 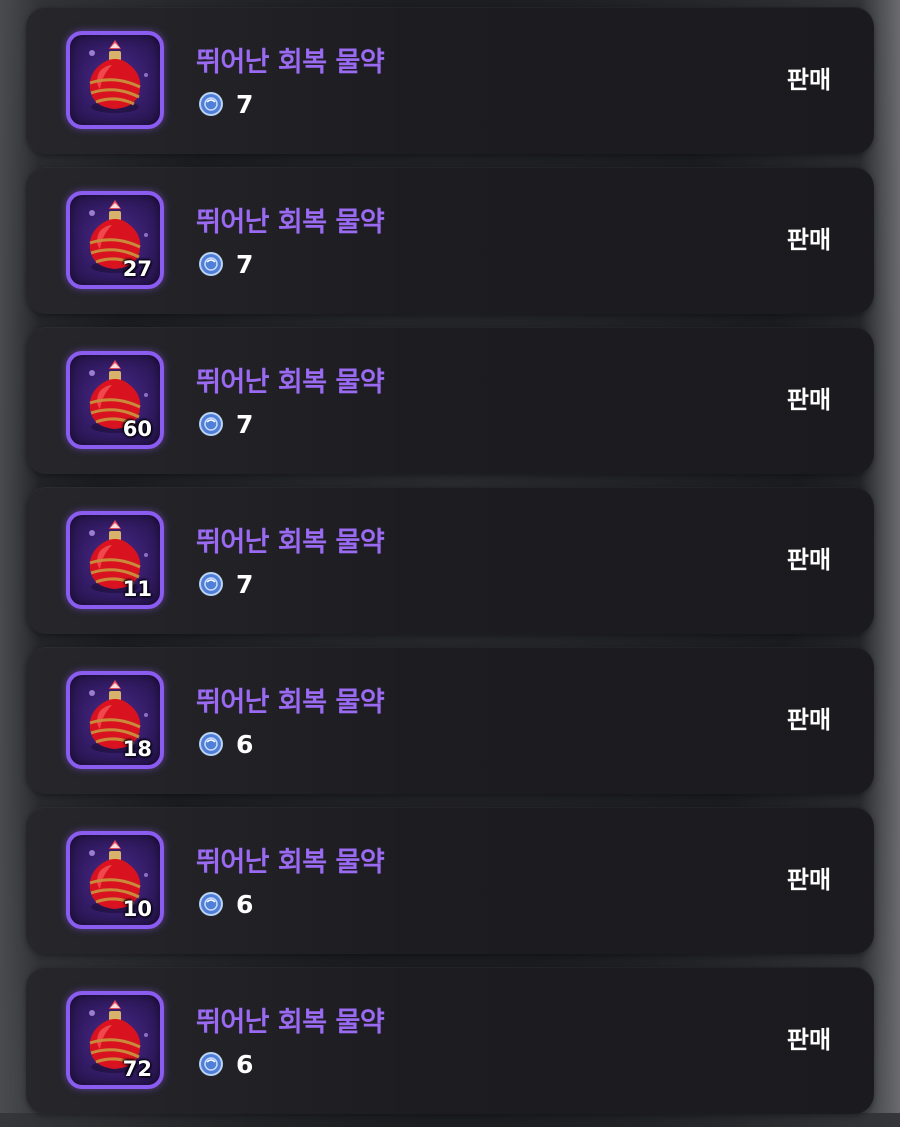 I want to click on list-item: 10 뛰어난 회복 물약 6 판매, so click(x=450, y=880).